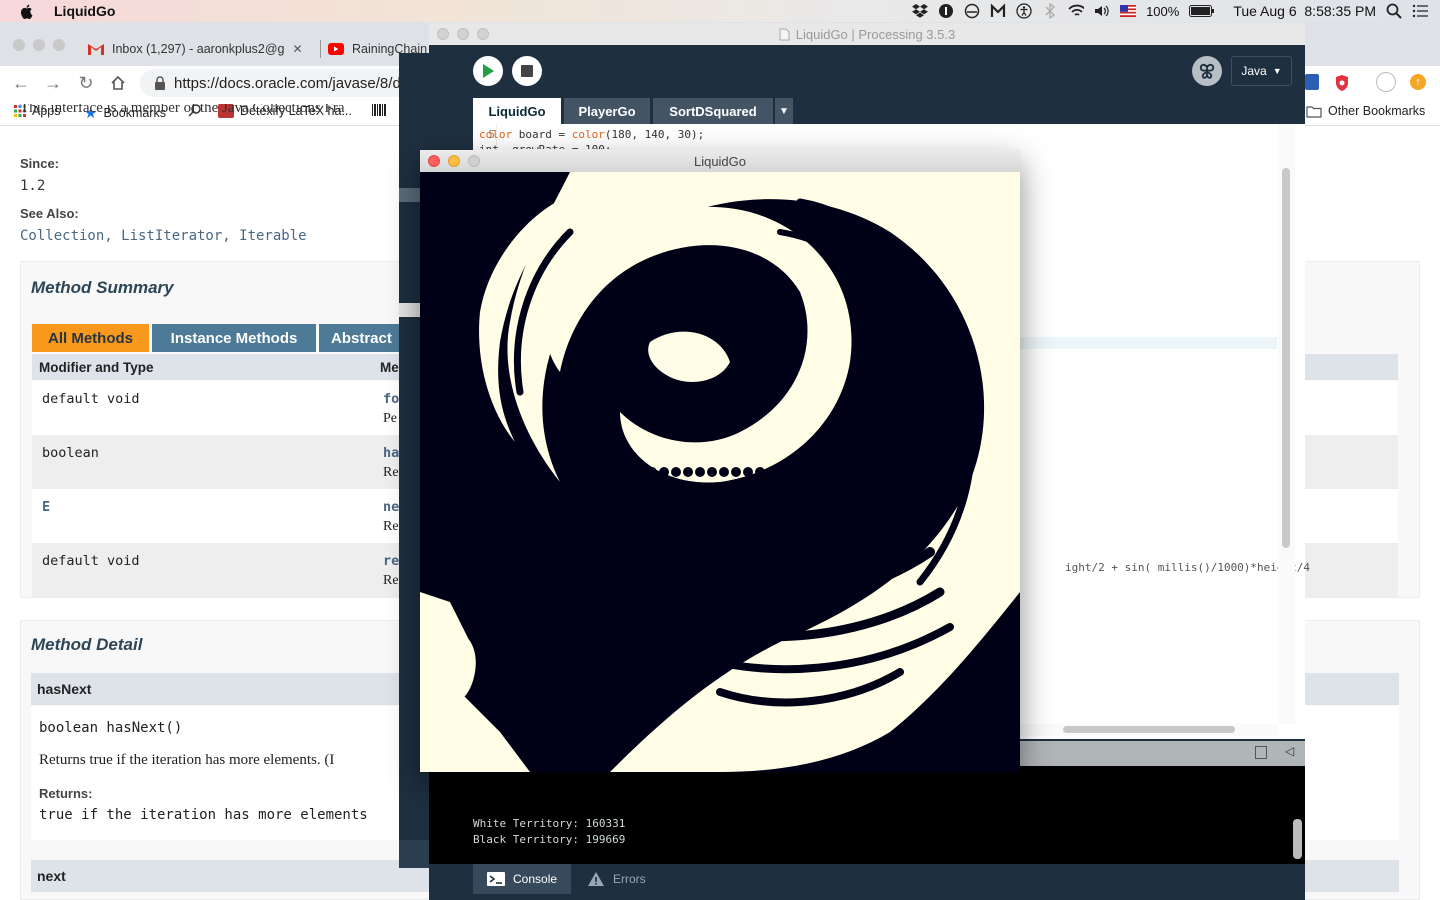 The image size is (1440, 900). What do you see at coordinates (40, 163) in the screenshot?
I see `since-label: Since:` at bounding box center [40, 163].